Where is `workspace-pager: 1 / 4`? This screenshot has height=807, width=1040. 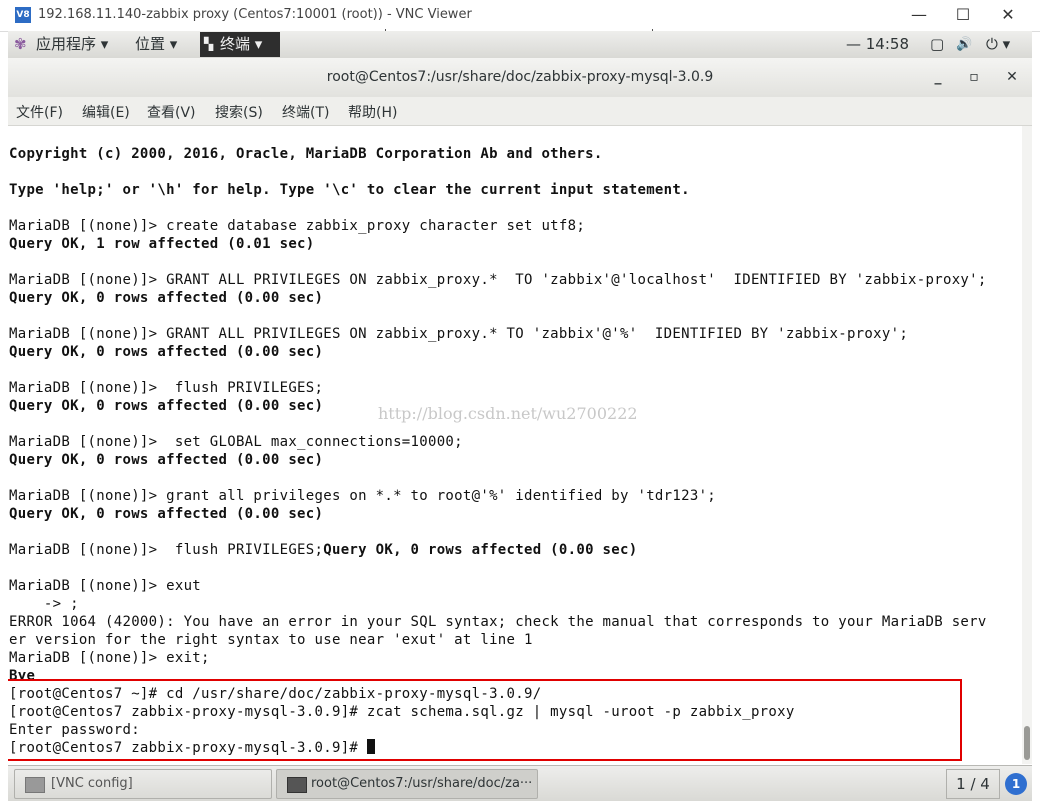 workspace-pager: 1 / 4 is located at coordinates (973, 784).